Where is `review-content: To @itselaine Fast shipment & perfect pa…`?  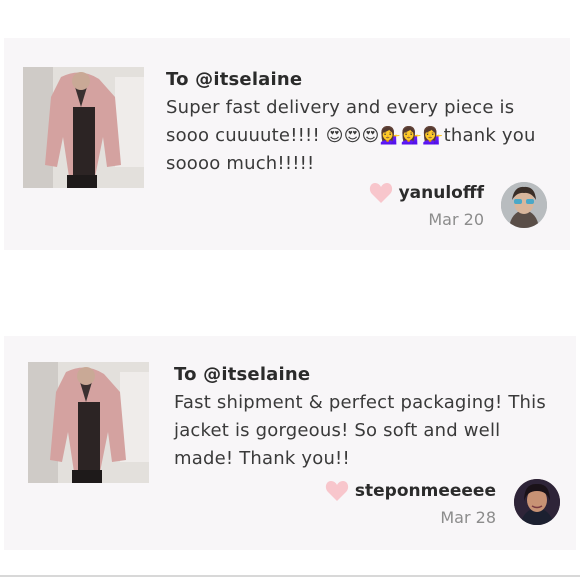 review-content: To @itselaine Fast shipment & perfect pa… is located at coordinates (365, 418).